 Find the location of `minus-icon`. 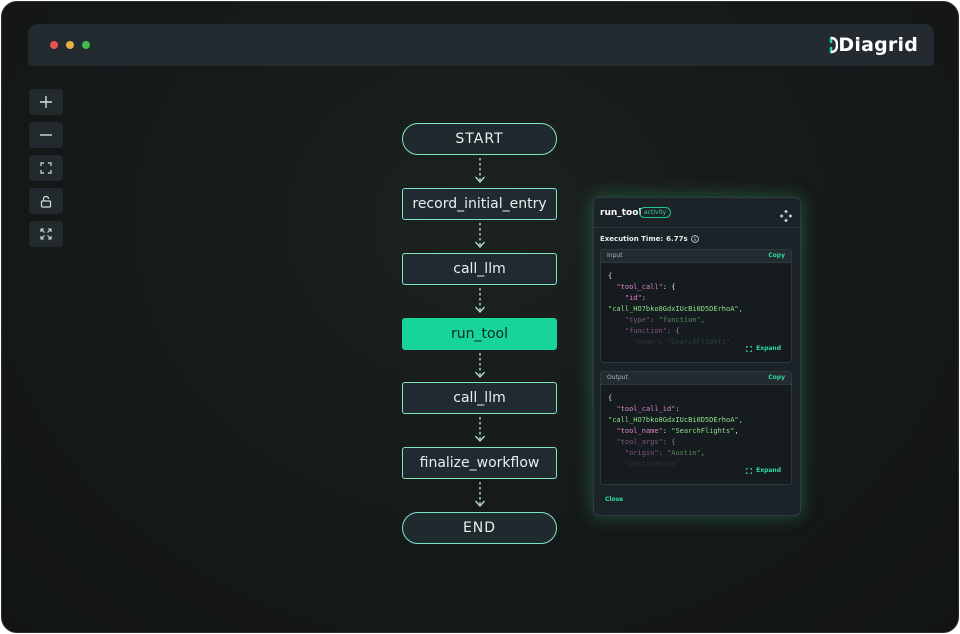

minus-icon is located at coordinates (46, 135).